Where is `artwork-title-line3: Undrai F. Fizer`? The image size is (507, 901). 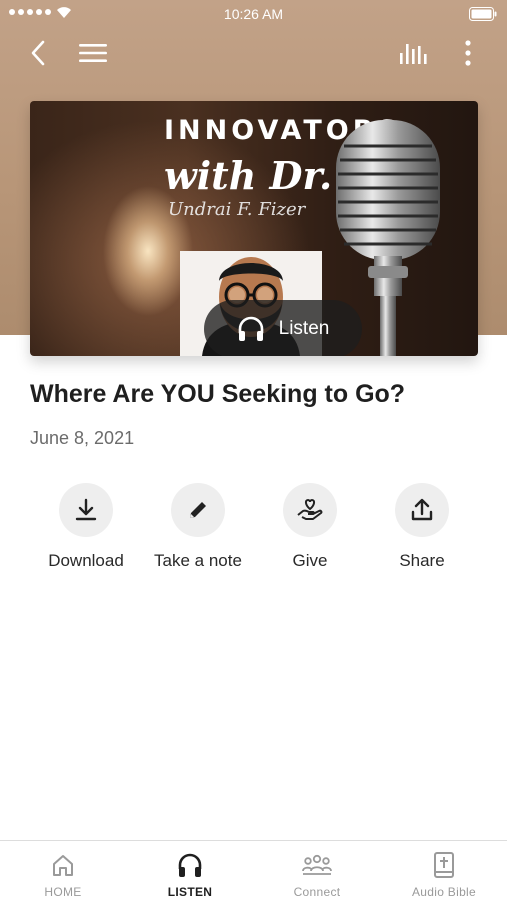
artwork-title-line3: Undrai F. Fizer is located at coordinates (237, 209).